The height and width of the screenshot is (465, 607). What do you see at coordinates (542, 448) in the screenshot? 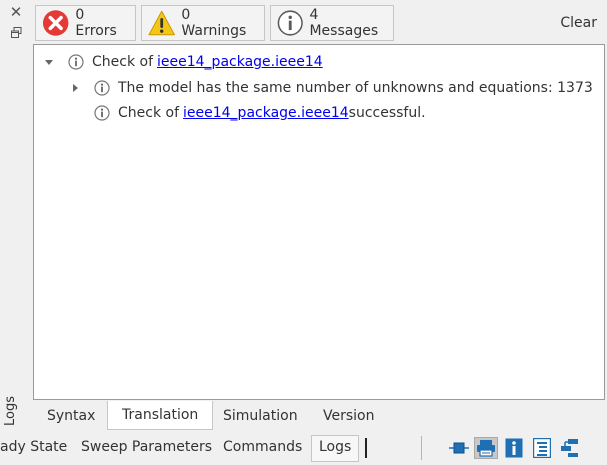
I see `debugging-icon` at bounding box center [542, 448].